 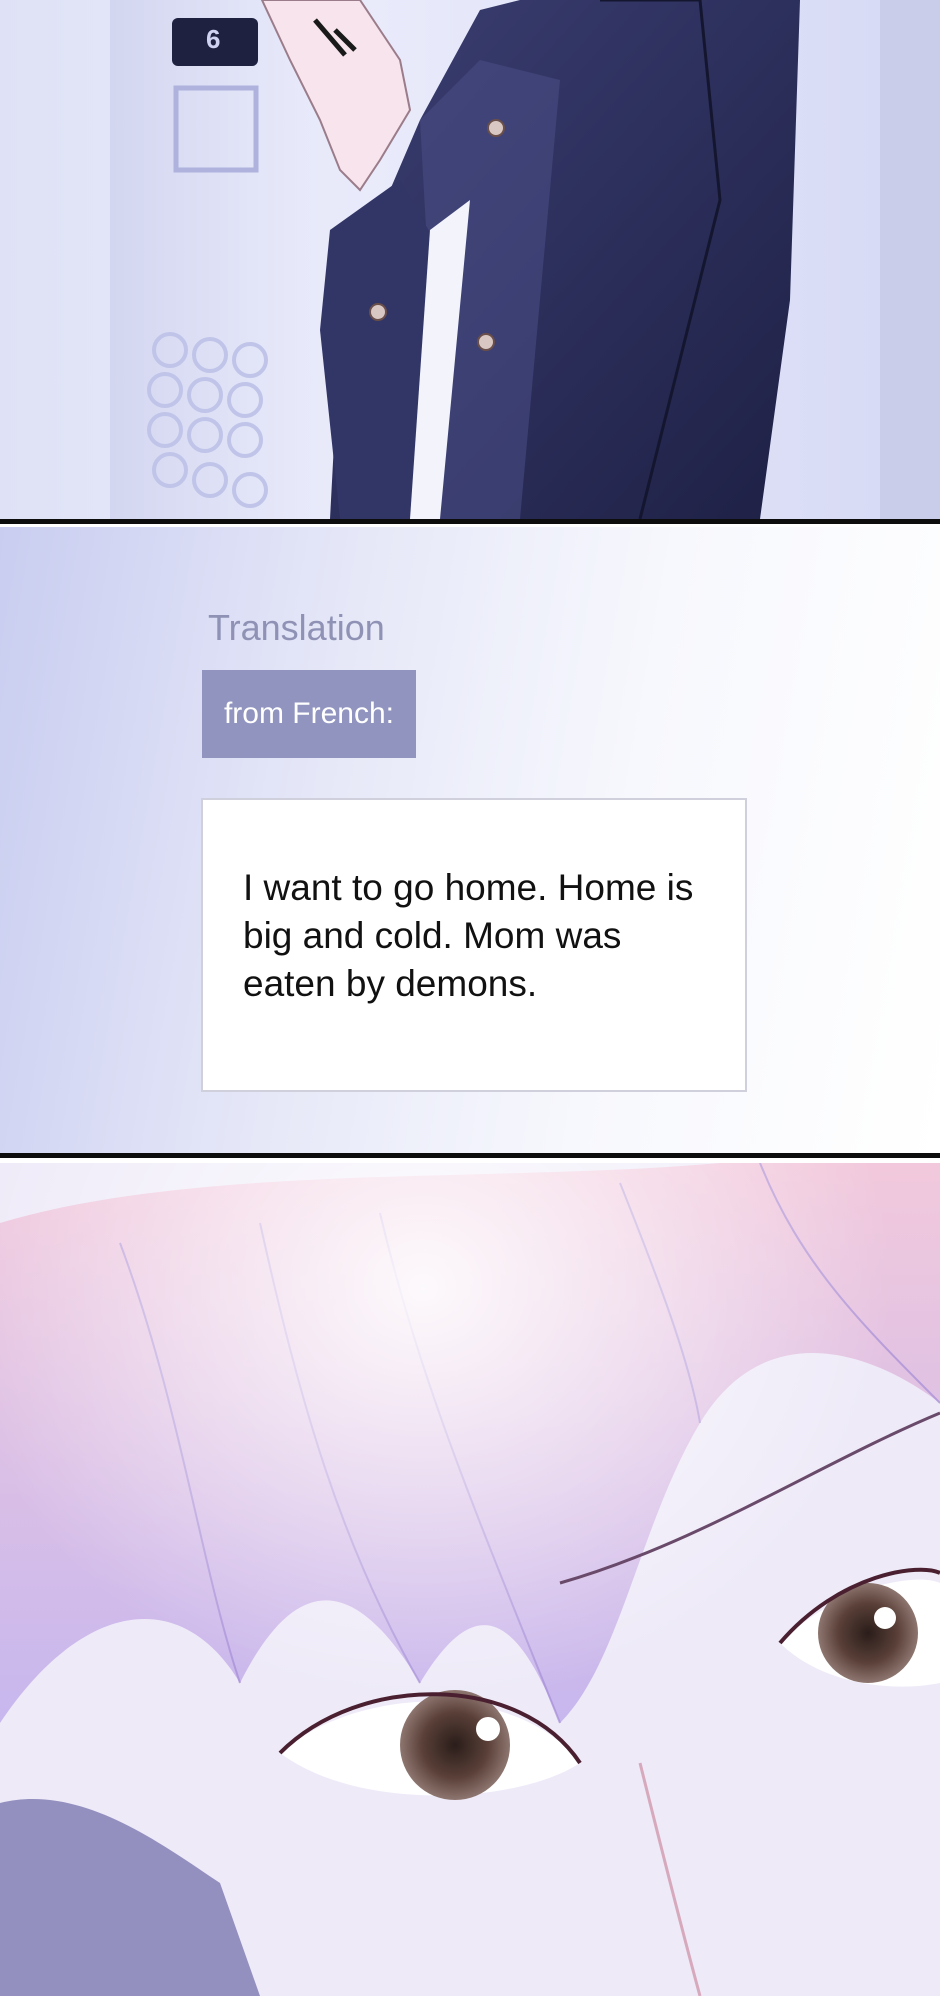 I want to click on elevator-panel, so click(x=205, y=259).